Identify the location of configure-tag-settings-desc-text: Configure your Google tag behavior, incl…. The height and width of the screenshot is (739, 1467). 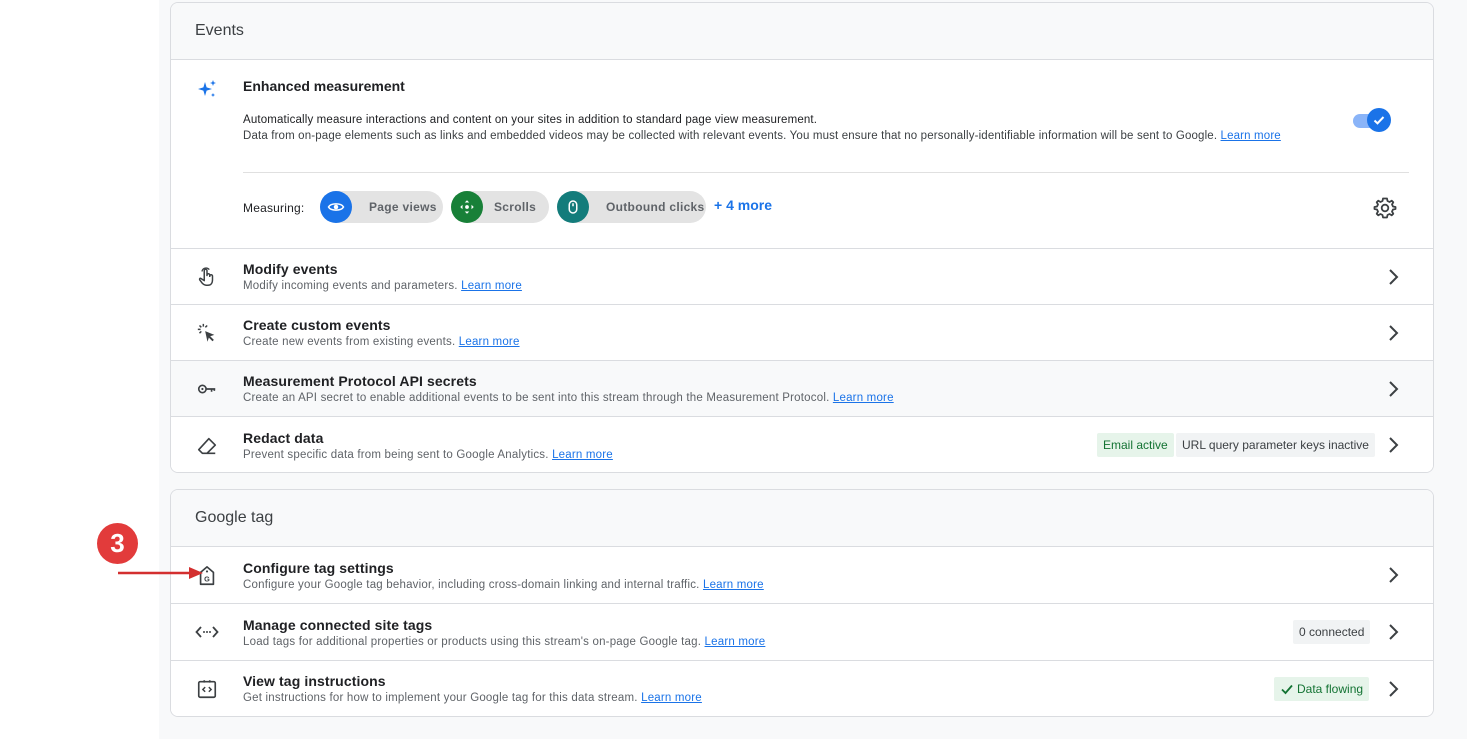
(471, 585).